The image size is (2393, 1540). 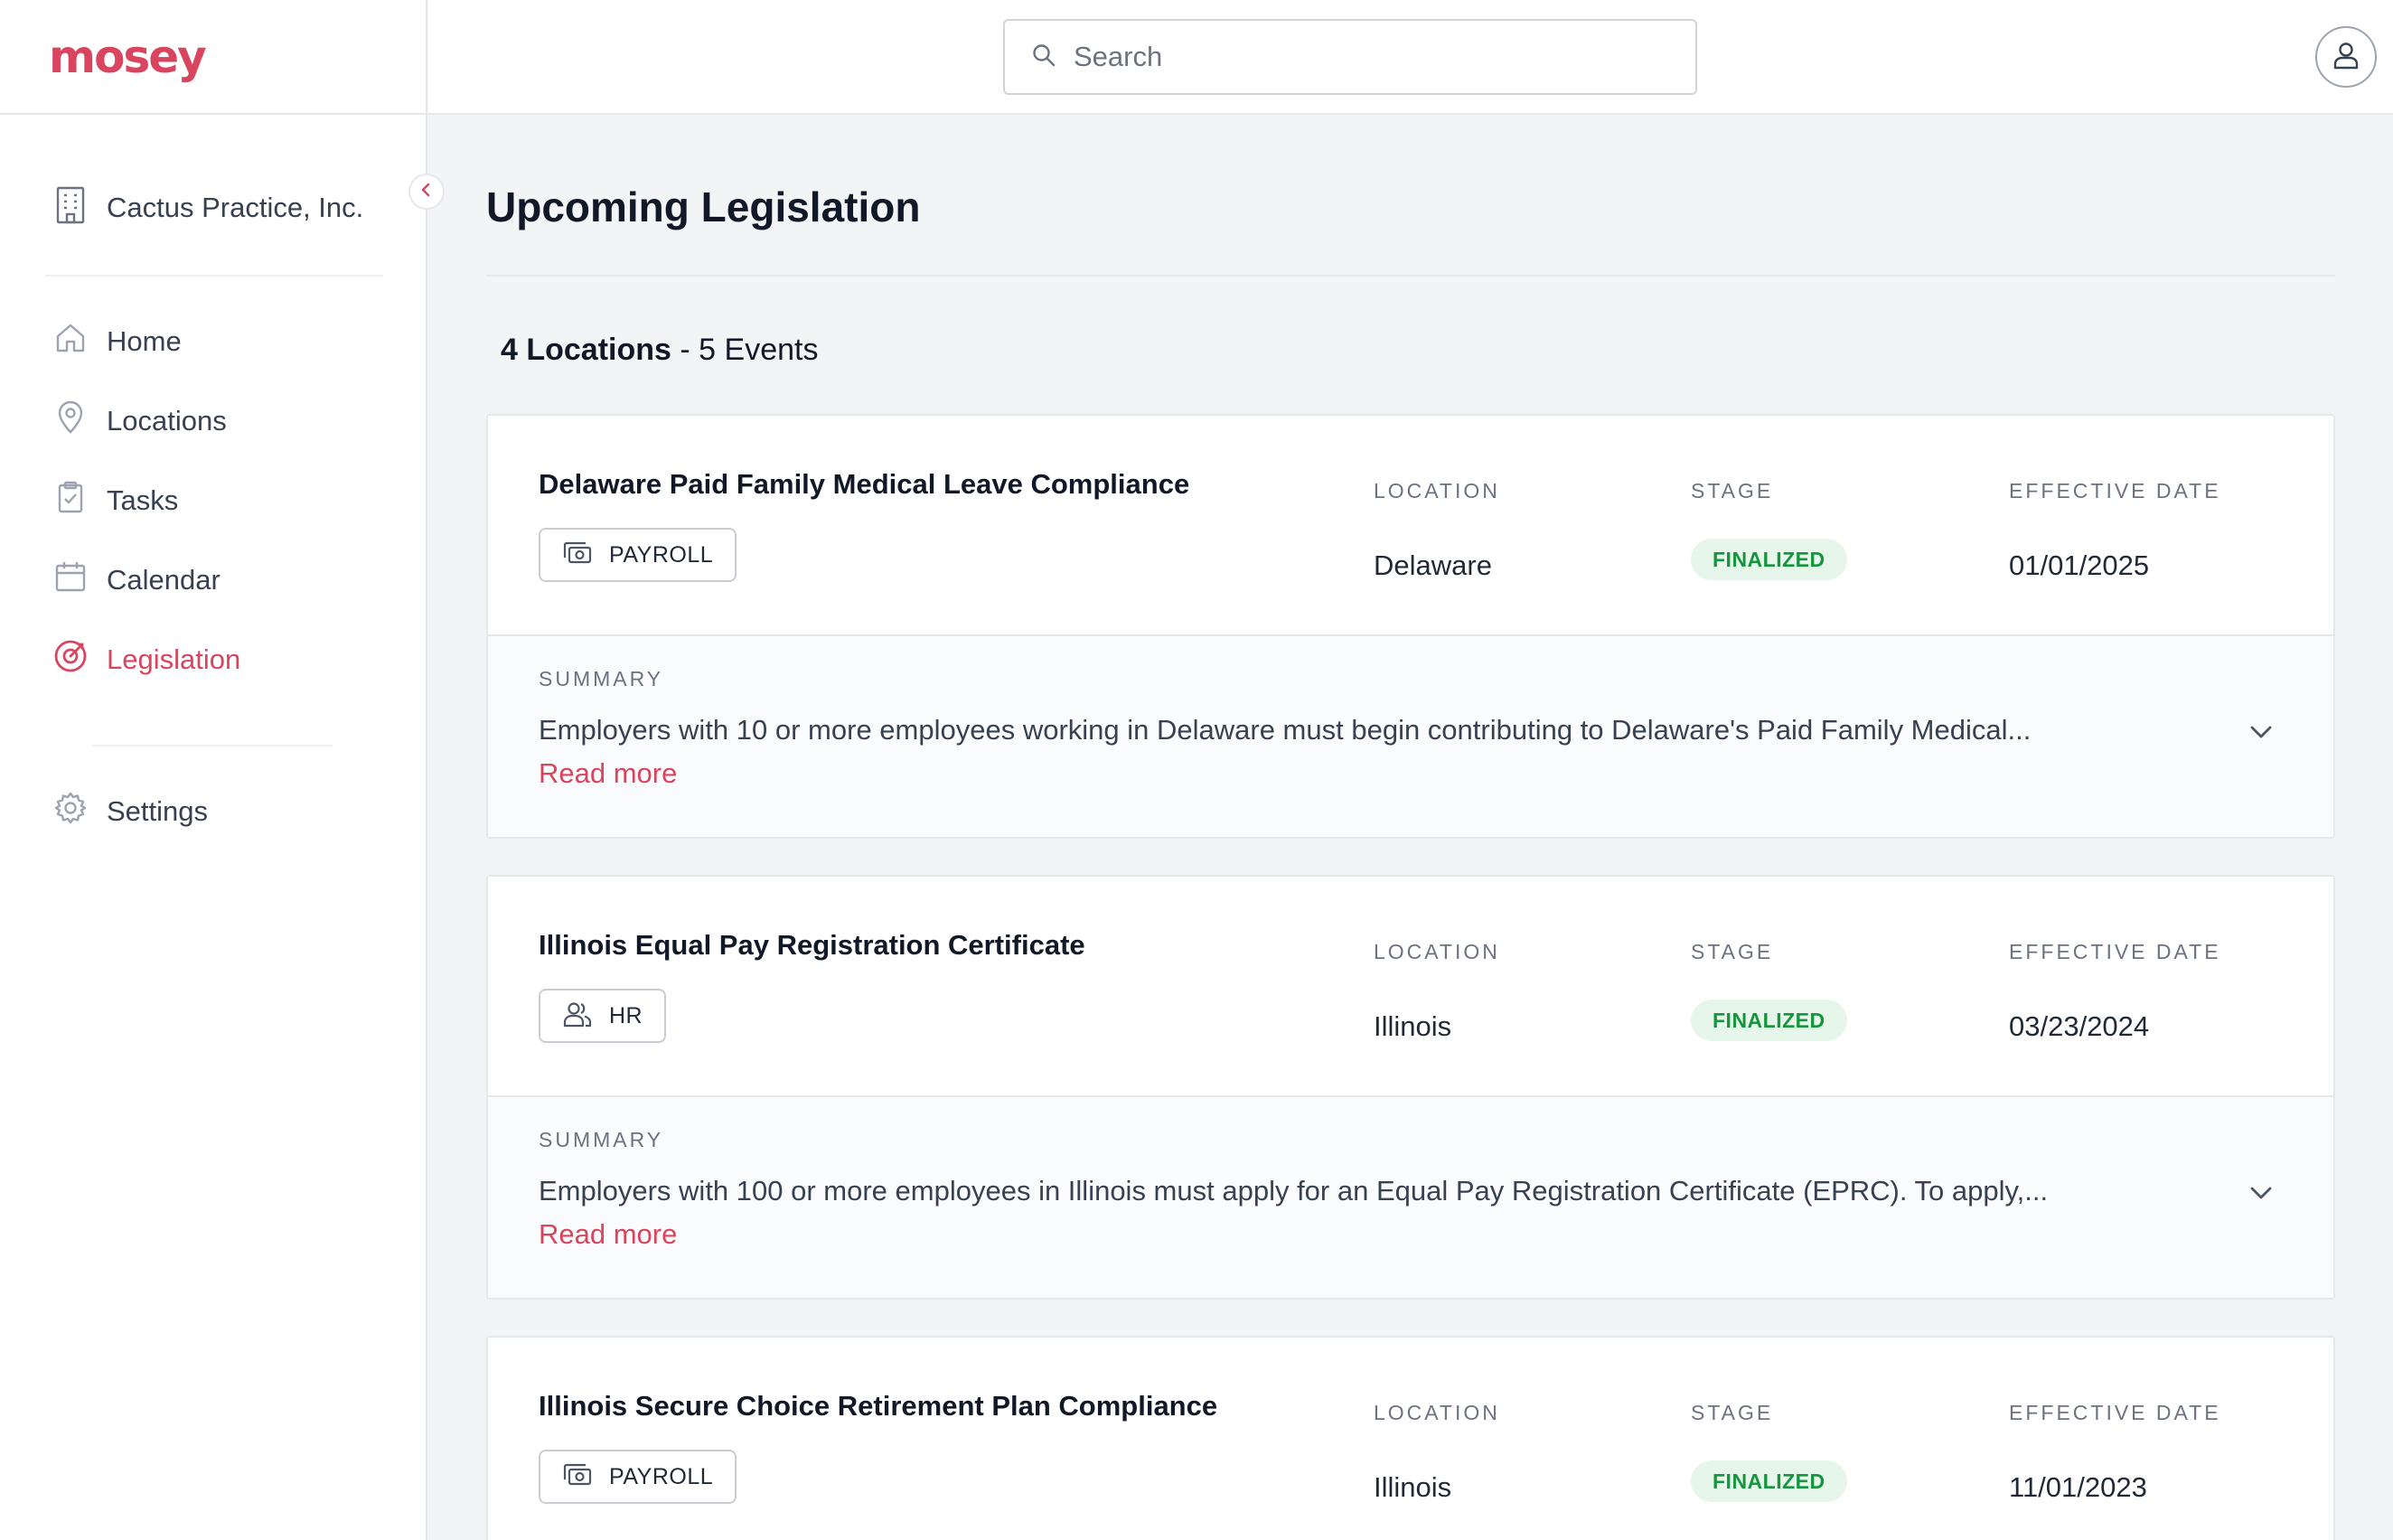 What do you see at coordinates (2079, 1026) in the screenshot?
I see `effective-date-value: 03/23/2024` at bounding box center [2079, 1026].